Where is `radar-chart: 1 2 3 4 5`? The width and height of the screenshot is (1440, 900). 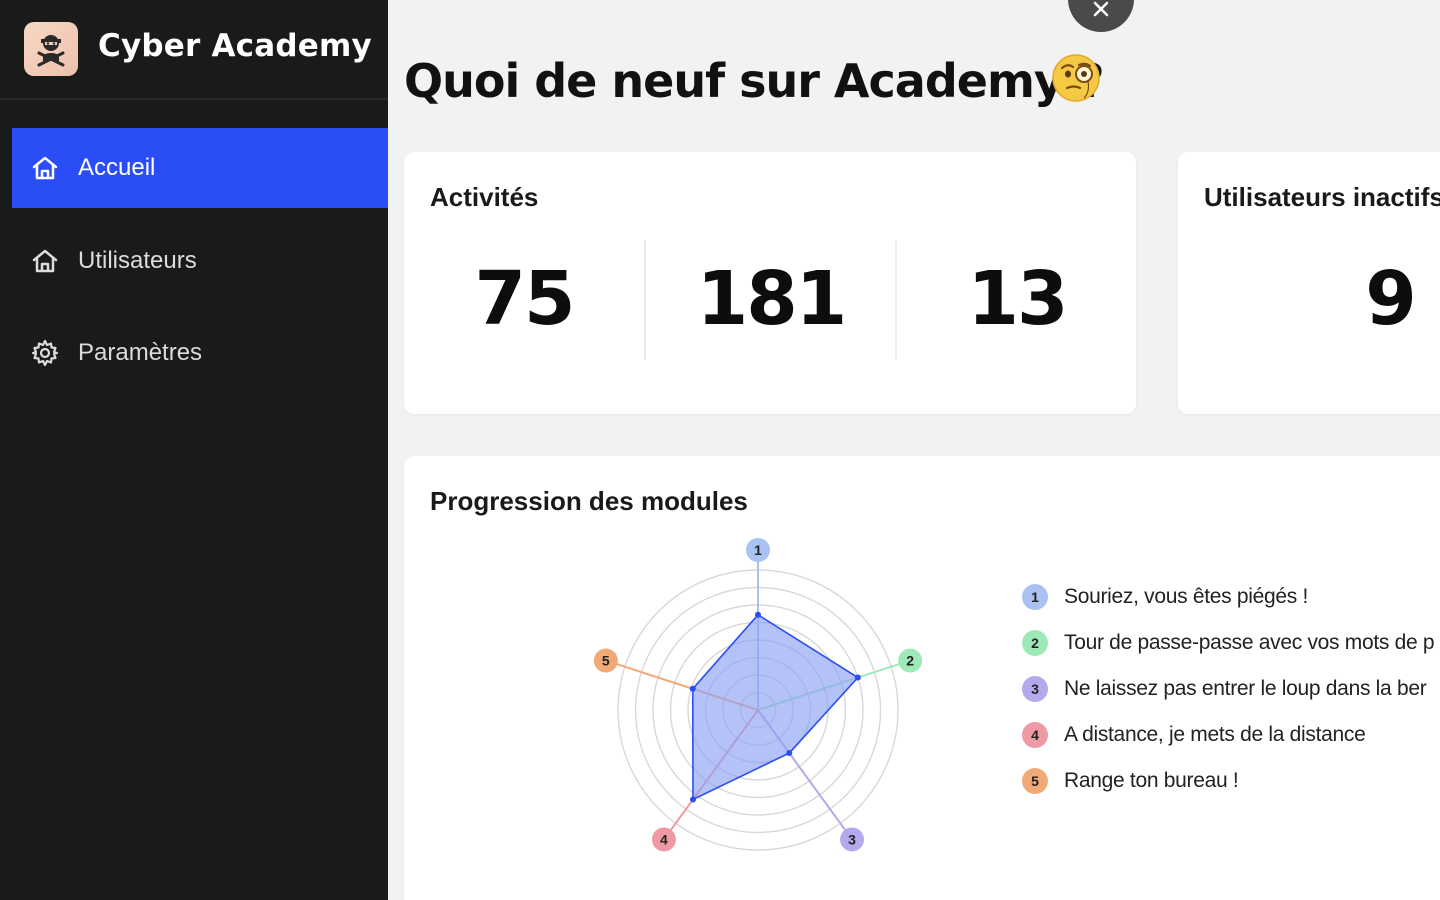 radar-chart: 1 2 3 4 5 is located at coordinates (758, 695).